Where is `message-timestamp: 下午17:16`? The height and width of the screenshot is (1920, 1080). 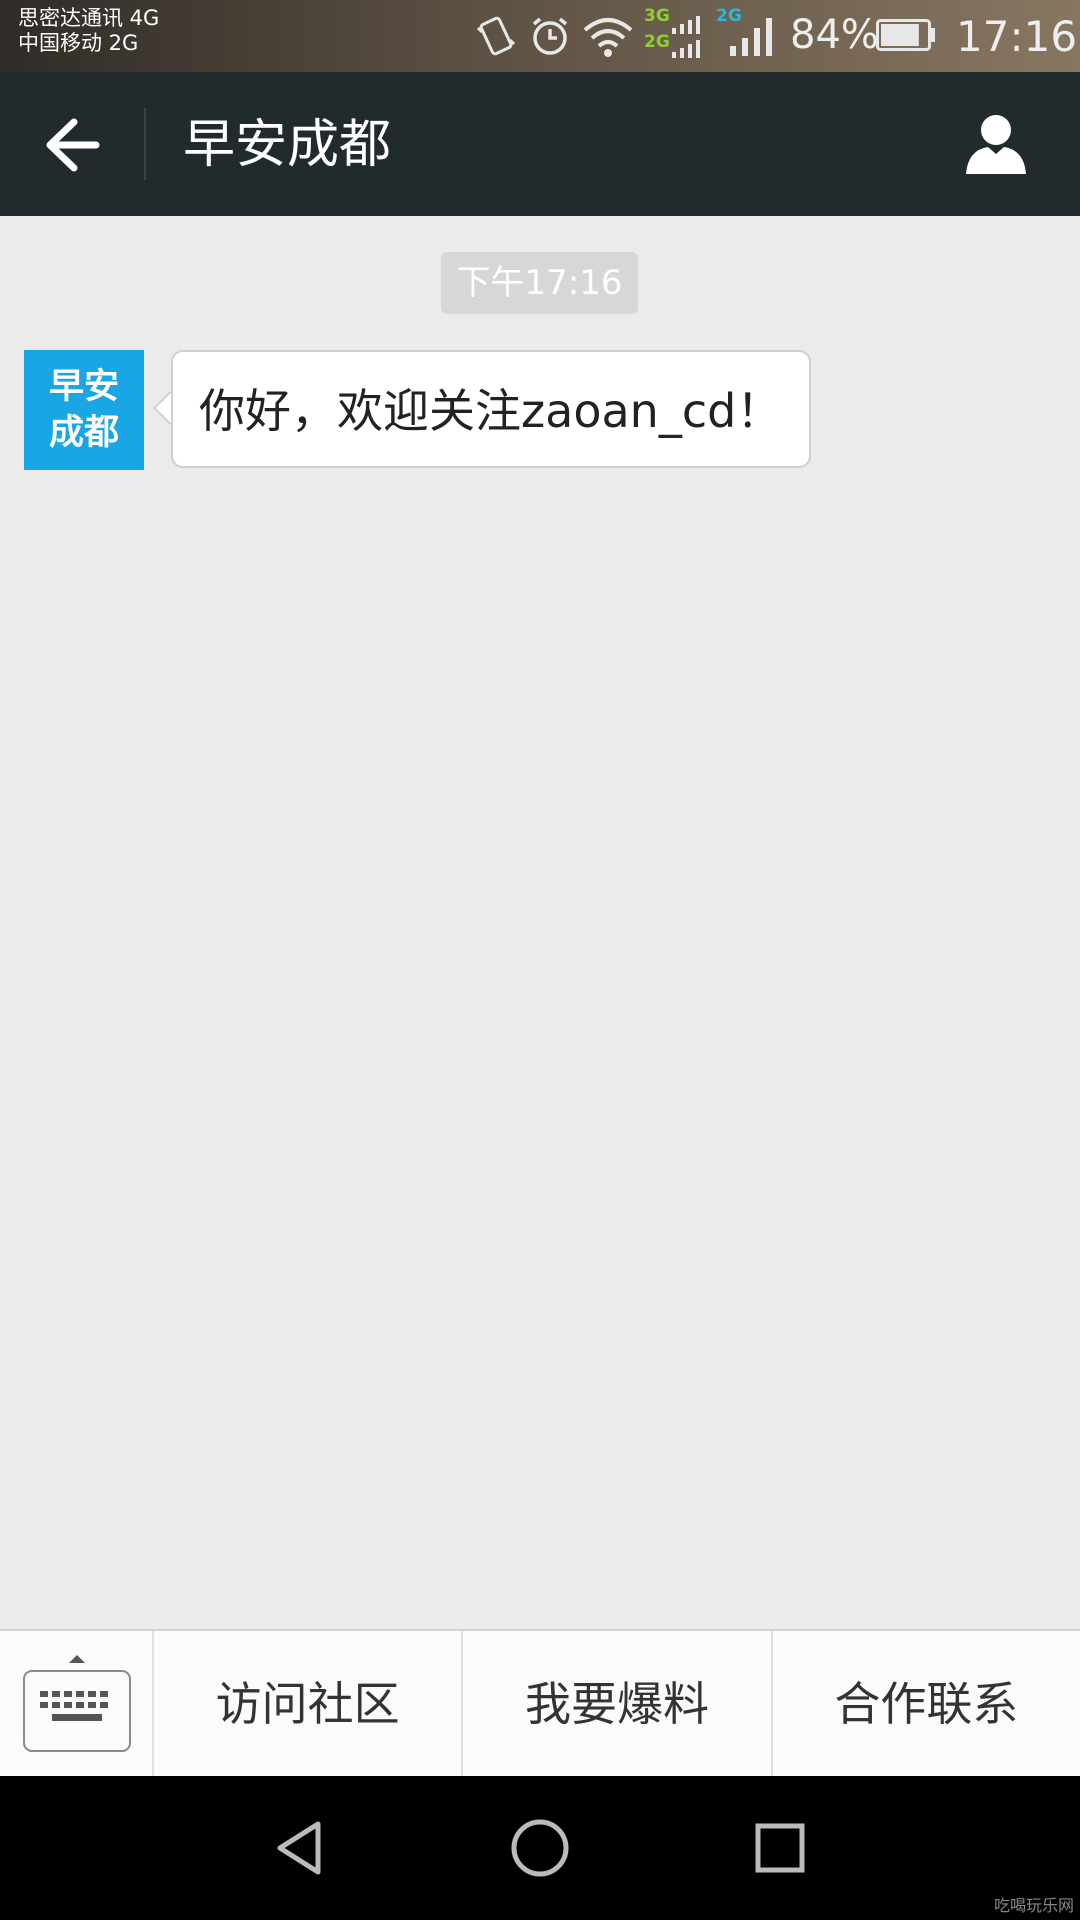 message-timestamp: 下午17:16 is located at coordinates (539, 283).